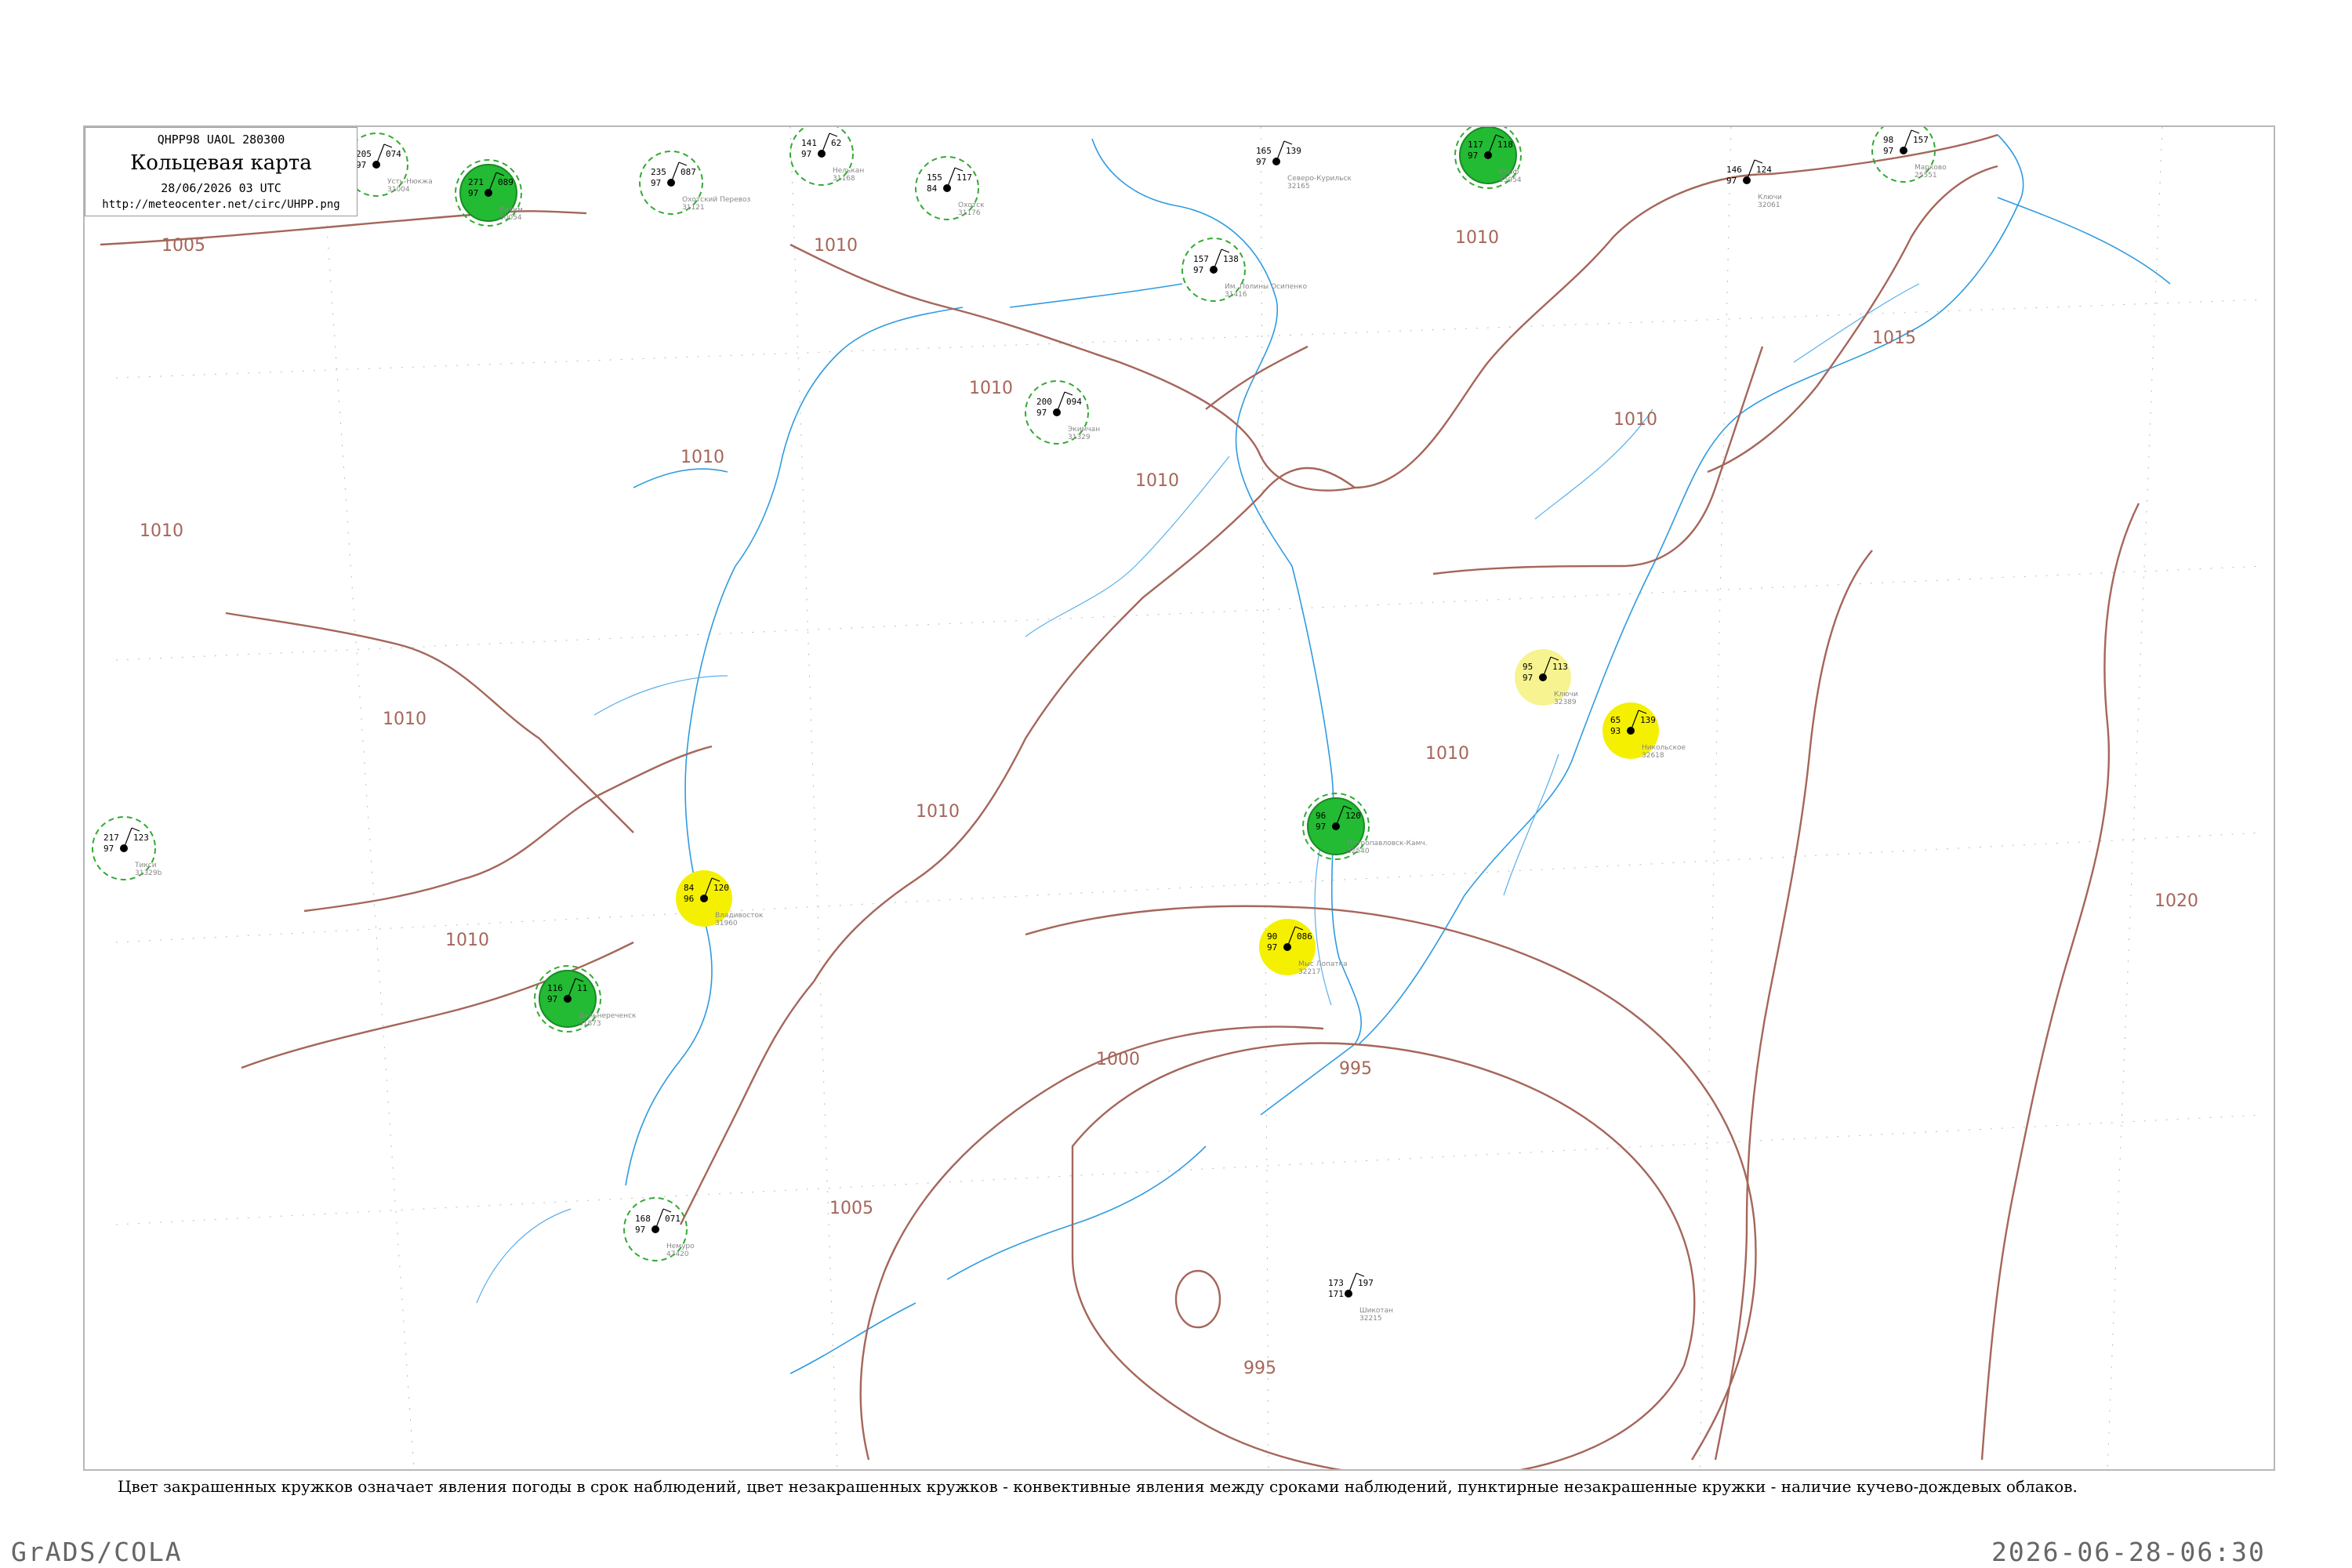 The width and height of the screenshot is (2352, 1568). I want to click on station-name: Северо-Курильск, so click(1319, 179).